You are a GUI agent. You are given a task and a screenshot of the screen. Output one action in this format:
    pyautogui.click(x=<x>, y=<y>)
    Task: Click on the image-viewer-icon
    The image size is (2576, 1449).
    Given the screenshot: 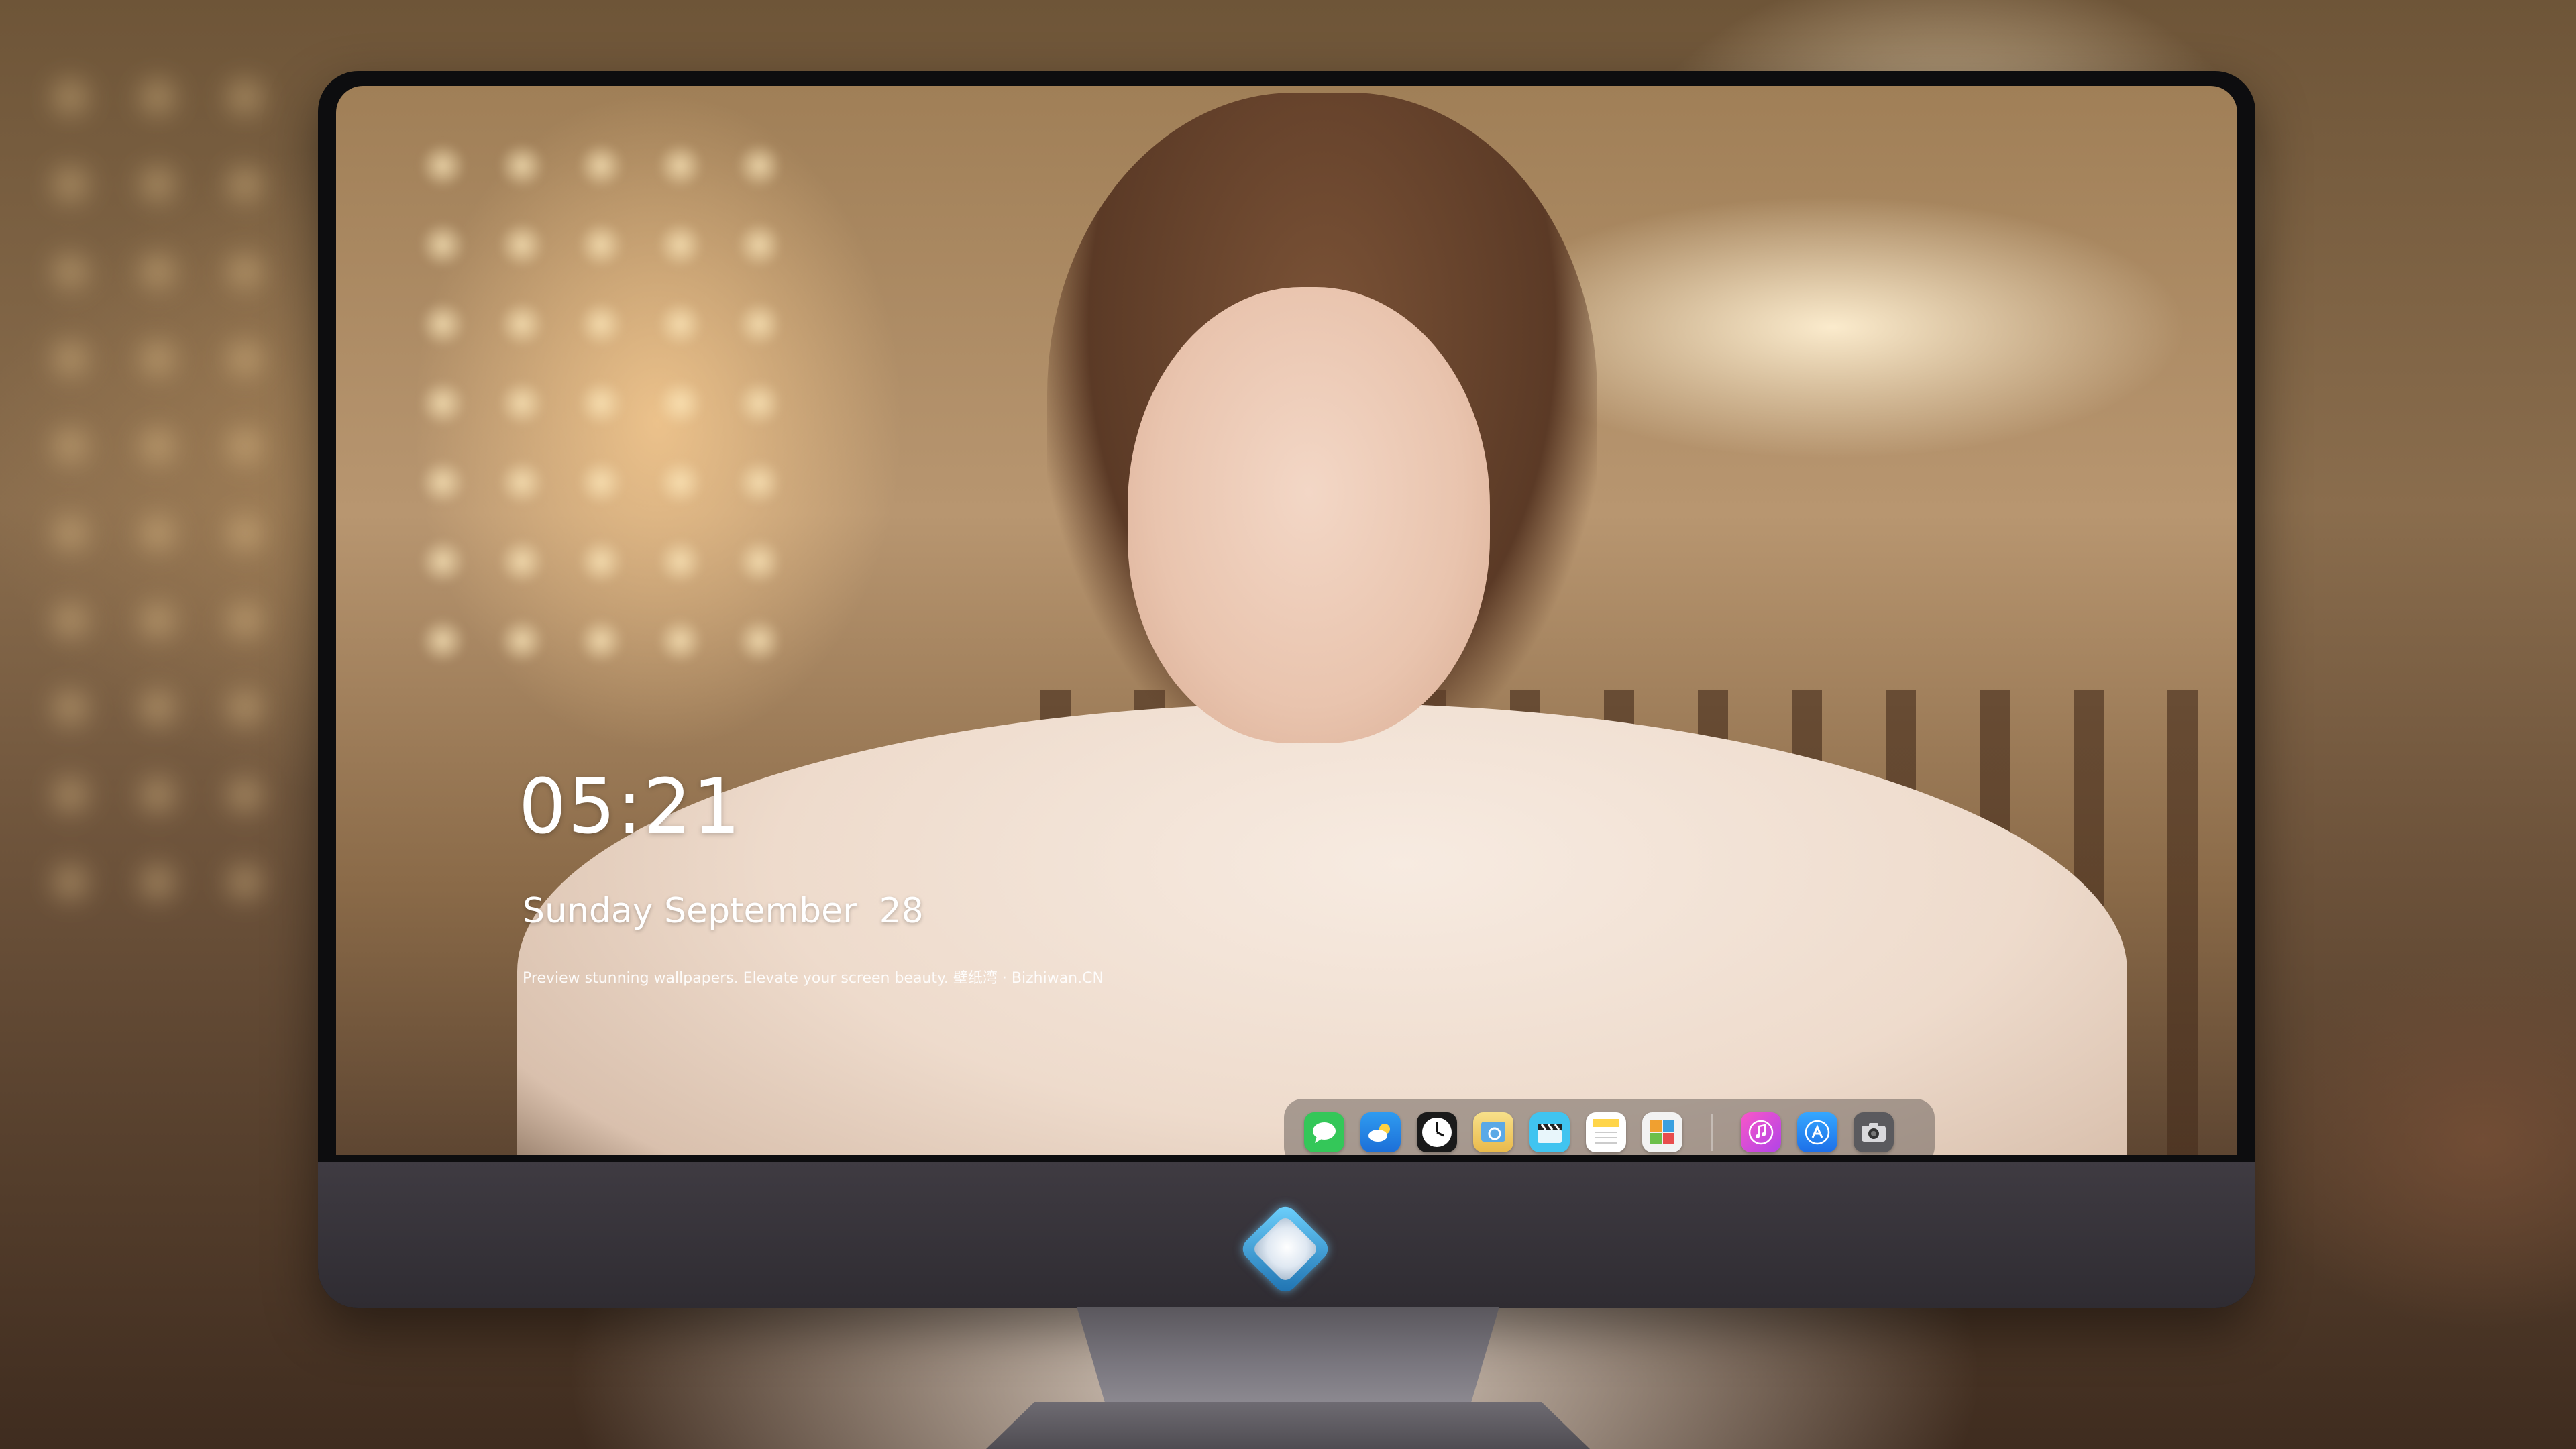 What is the action you would take?
    pyautogui.click(x=1493, y=1132)
    